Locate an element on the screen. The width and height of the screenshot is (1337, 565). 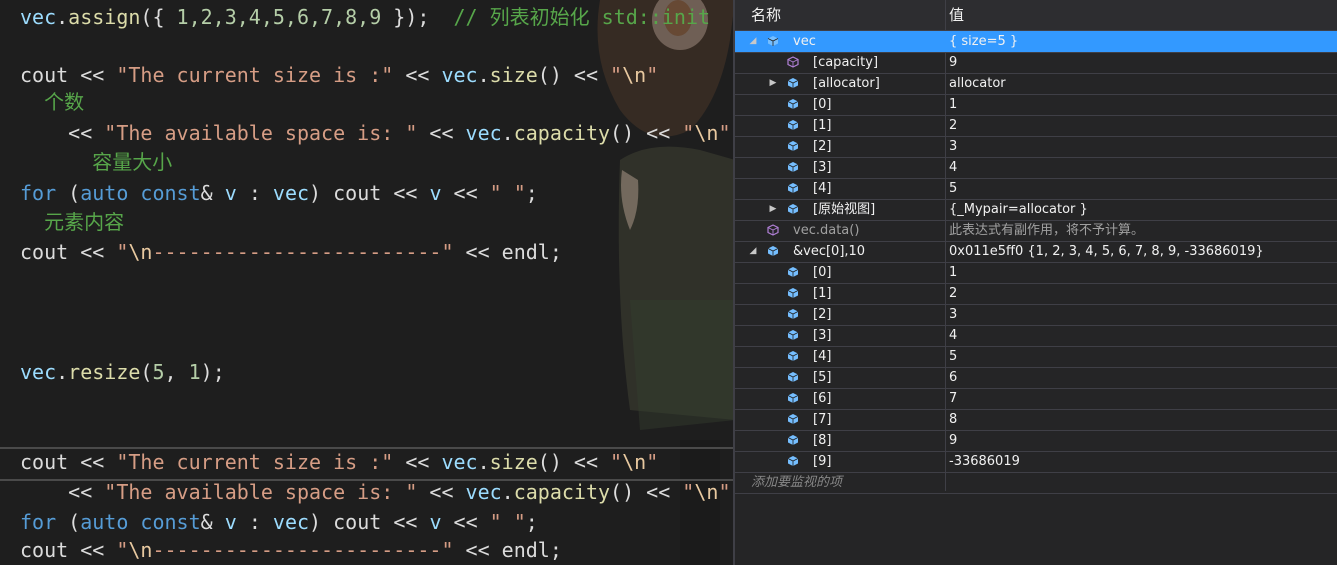
code-token: << endl; is located at coordinates (507, 252).